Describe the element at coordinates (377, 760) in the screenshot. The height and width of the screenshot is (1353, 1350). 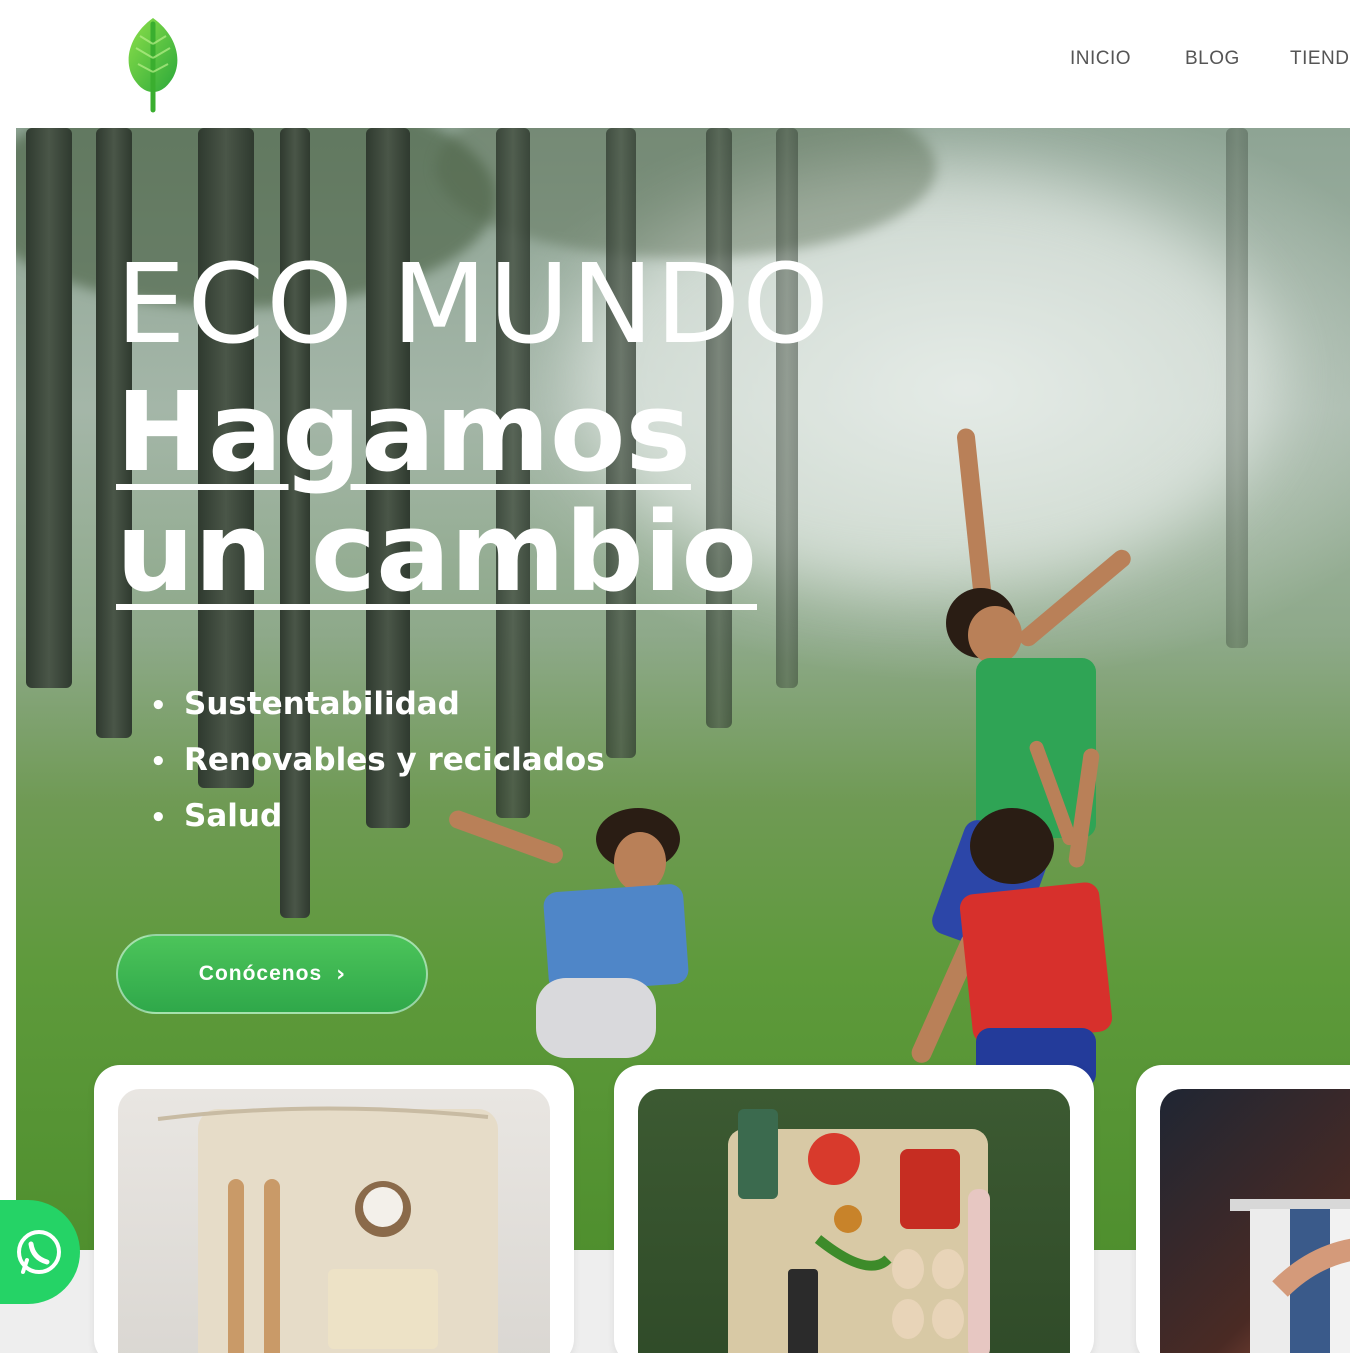
I see `bullet-item: Renovables y reciclados` at that location.